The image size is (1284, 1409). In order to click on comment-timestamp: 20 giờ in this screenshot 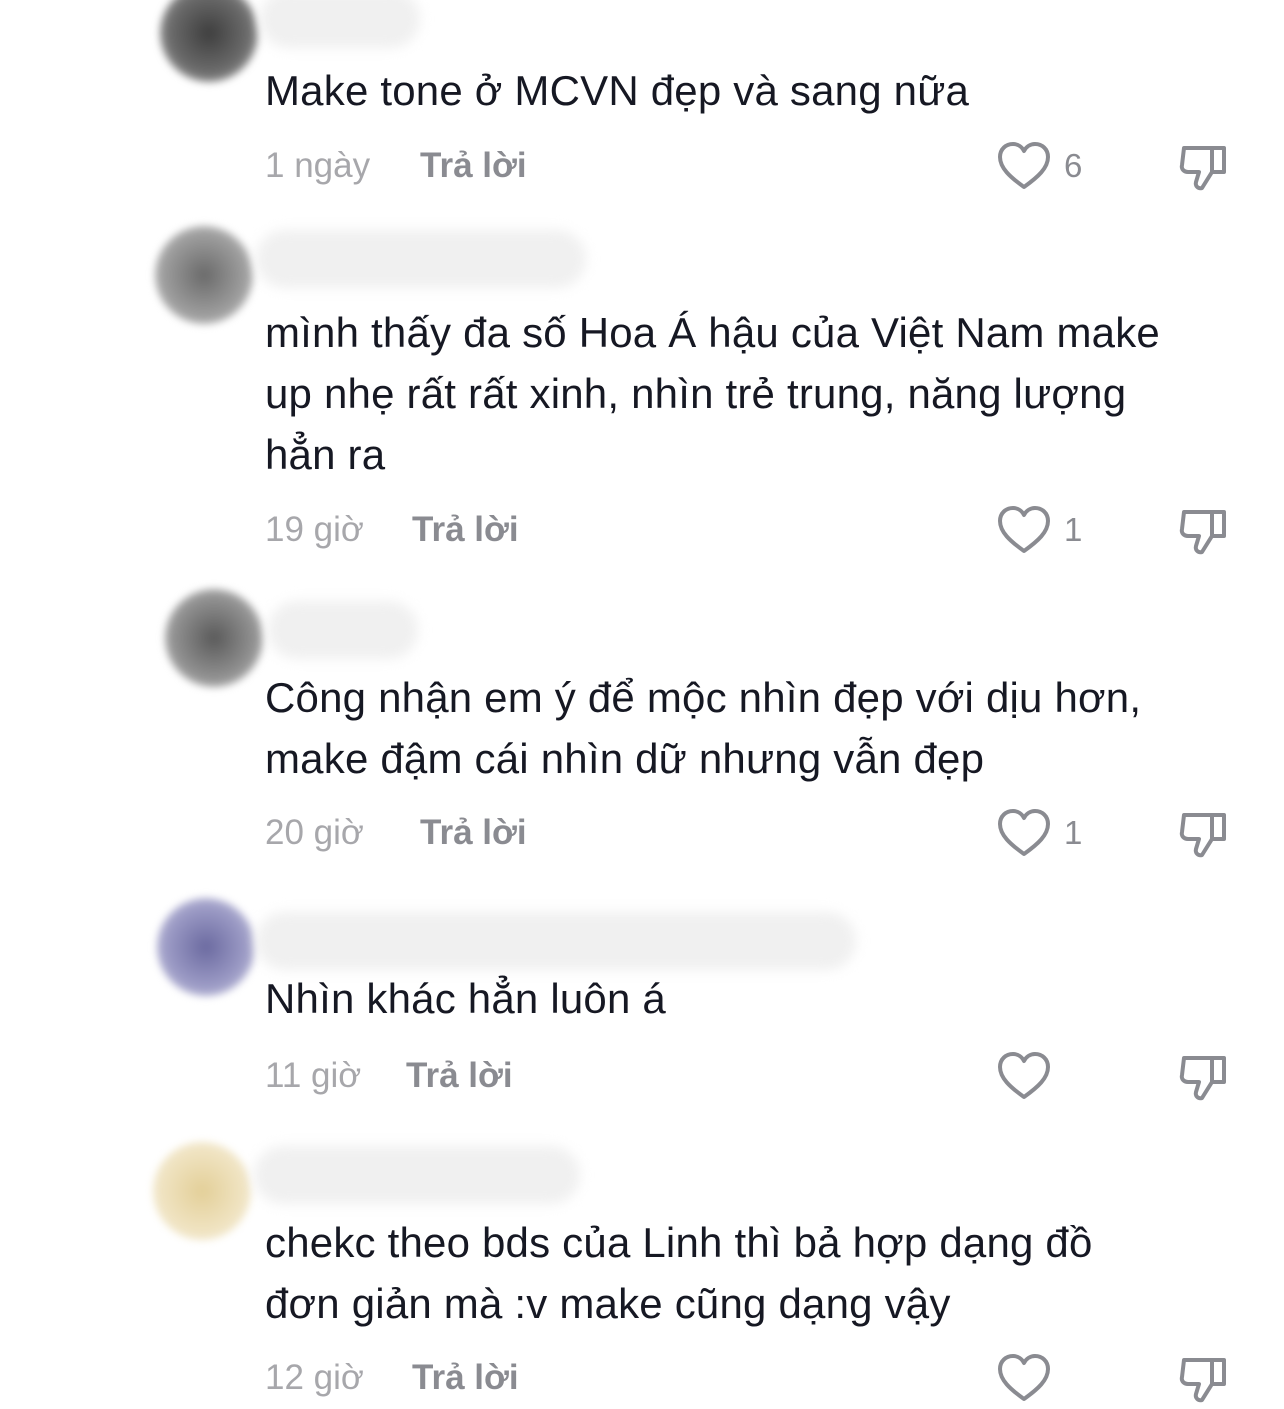, I will do `click(314, 832)`.